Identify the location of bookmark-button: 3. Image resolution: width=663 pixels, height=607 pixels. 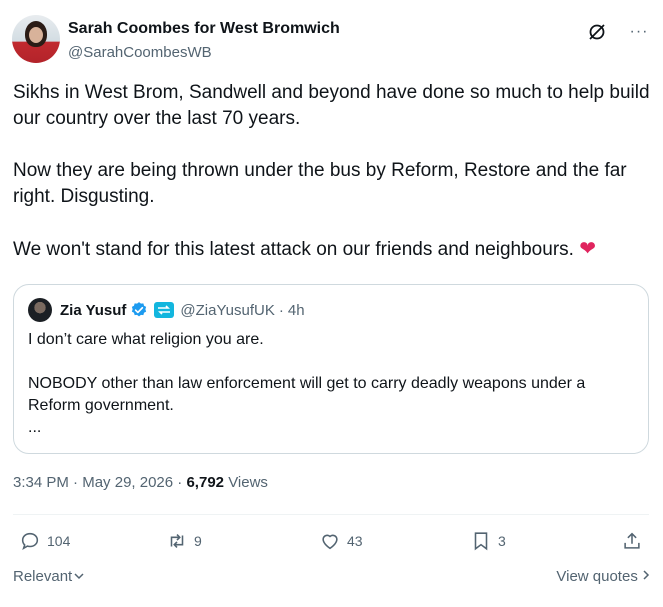
(488, 541).